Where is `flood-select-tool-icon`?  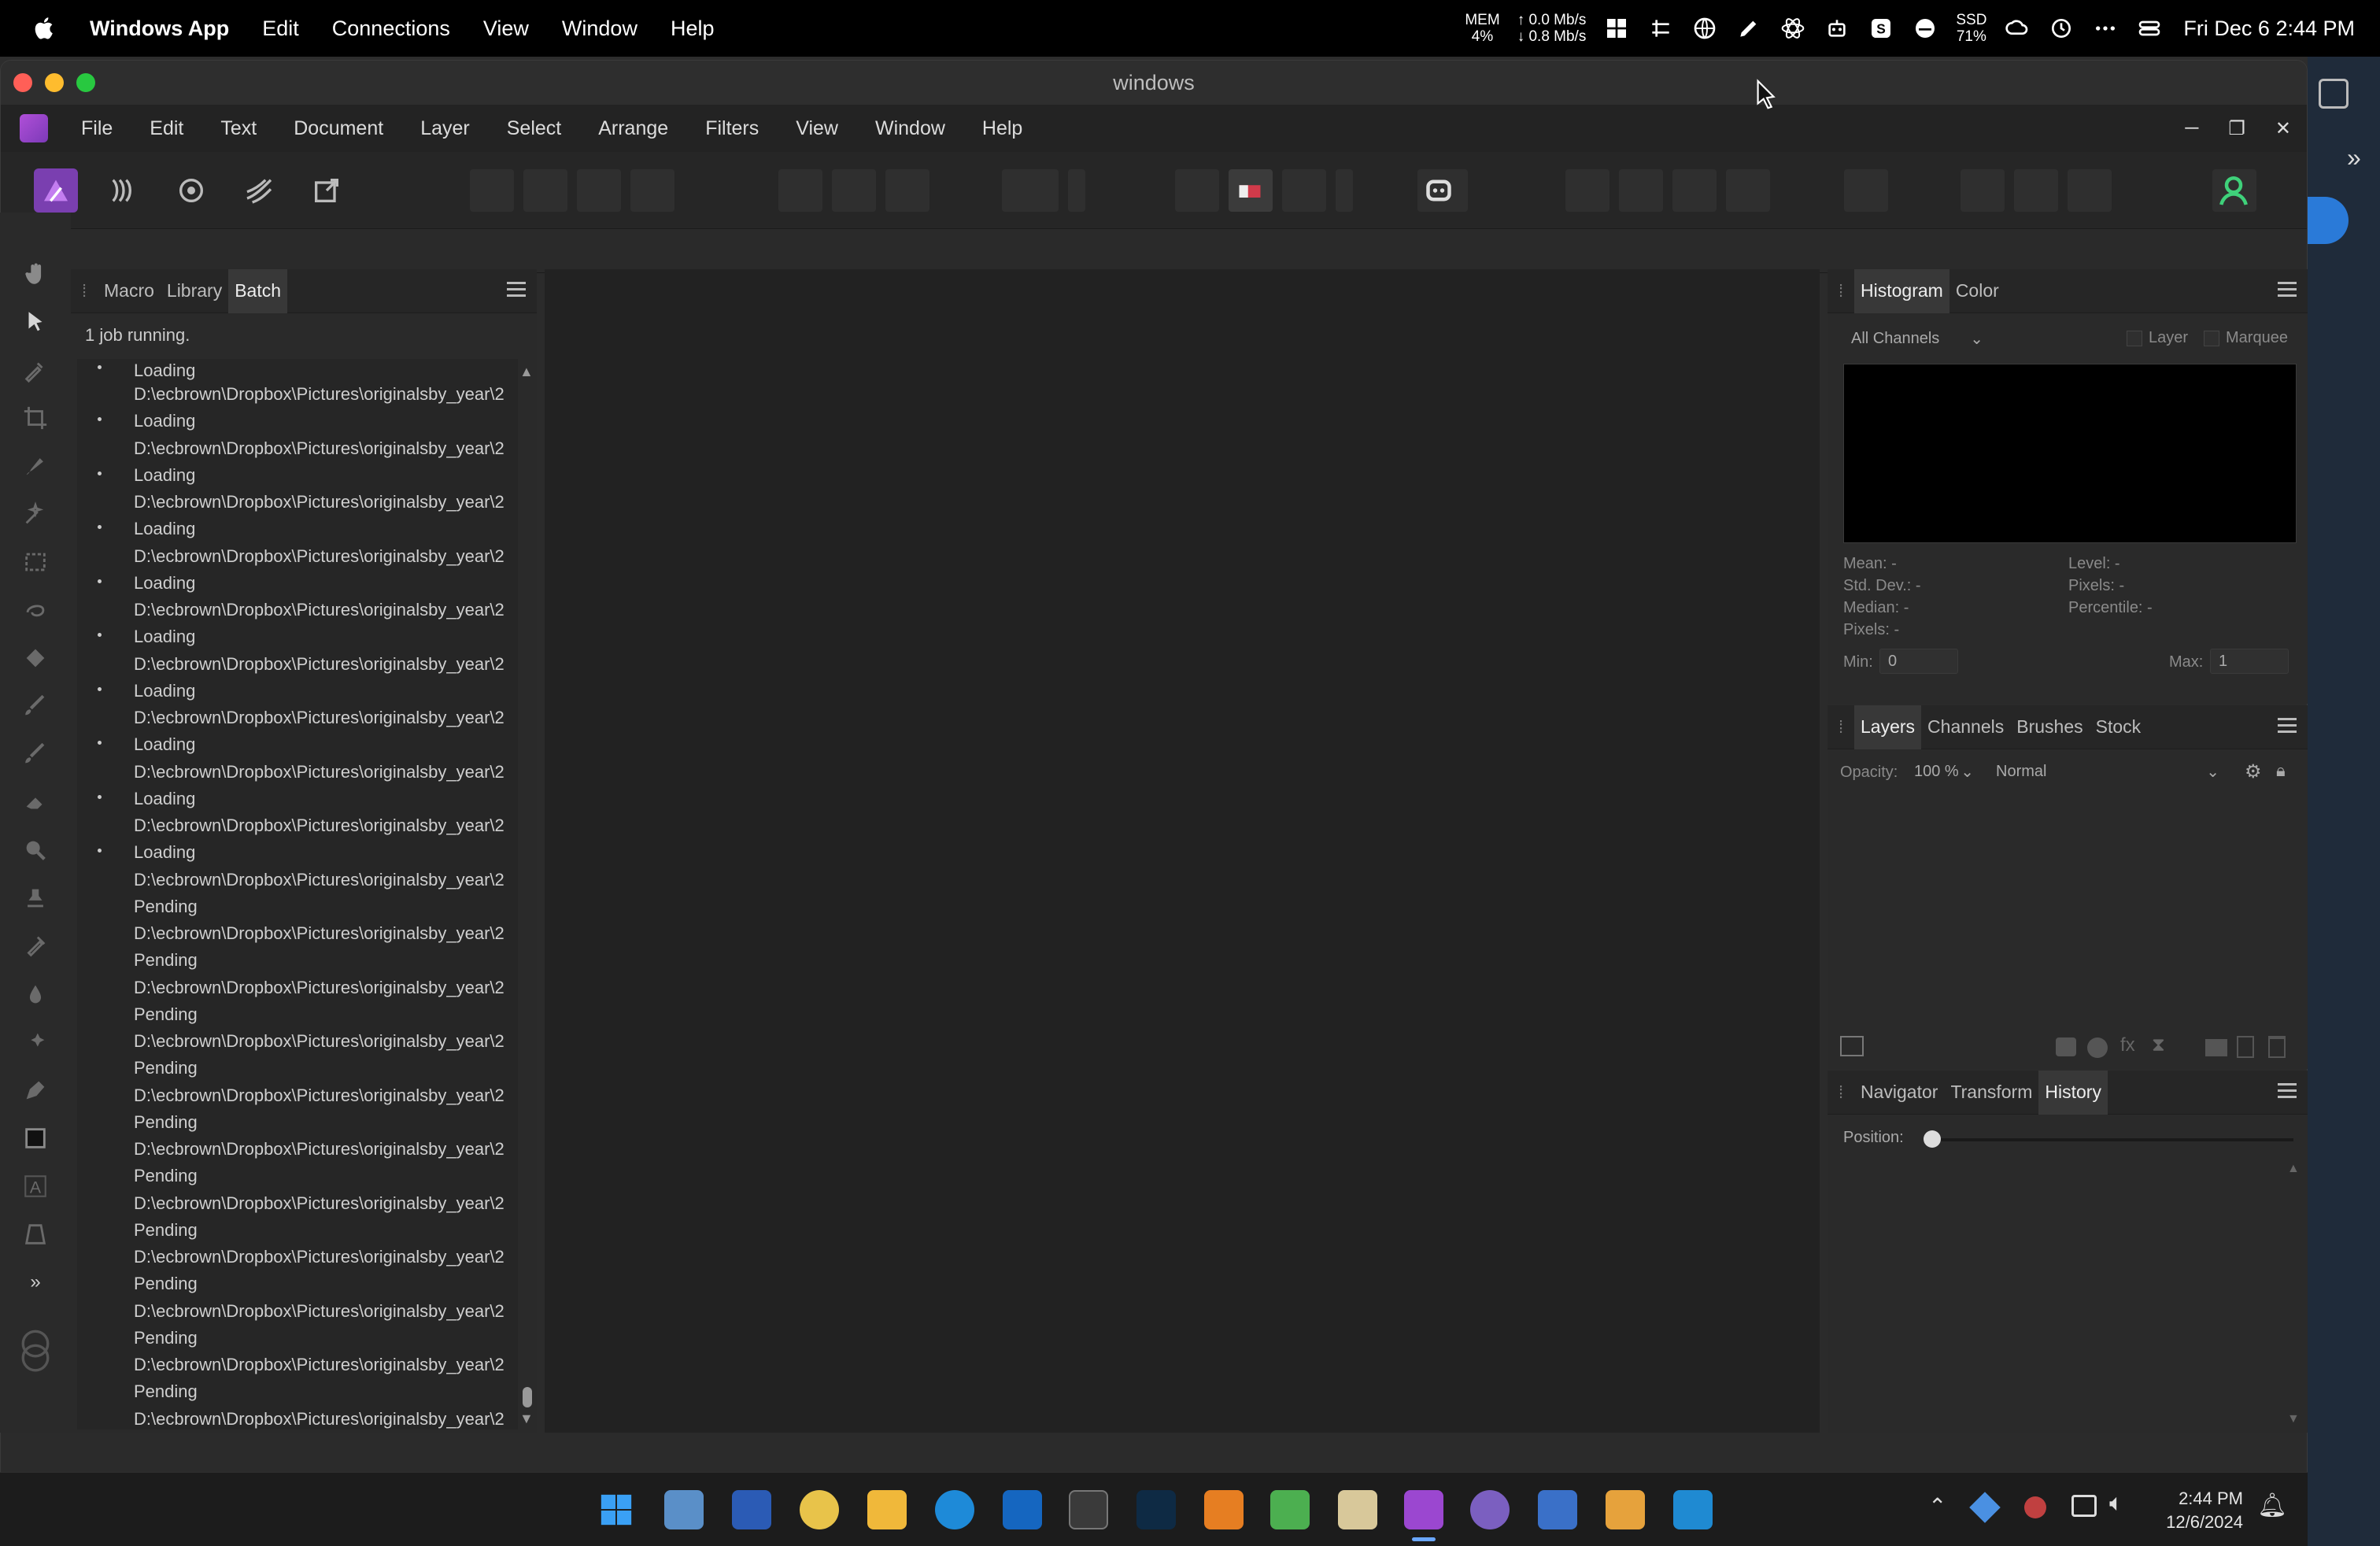
flood-select-tool-icon is located at coordinates (35, 514).